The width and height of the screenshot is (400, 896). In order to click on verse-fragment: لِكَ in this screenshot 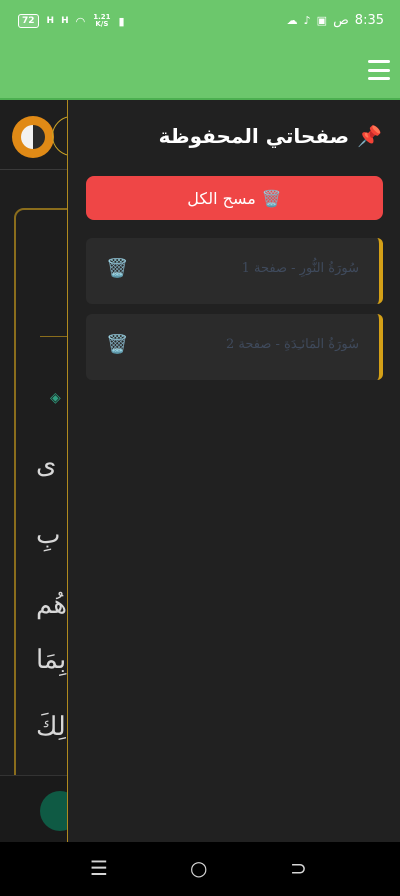, I will do `click(51, 727)`.